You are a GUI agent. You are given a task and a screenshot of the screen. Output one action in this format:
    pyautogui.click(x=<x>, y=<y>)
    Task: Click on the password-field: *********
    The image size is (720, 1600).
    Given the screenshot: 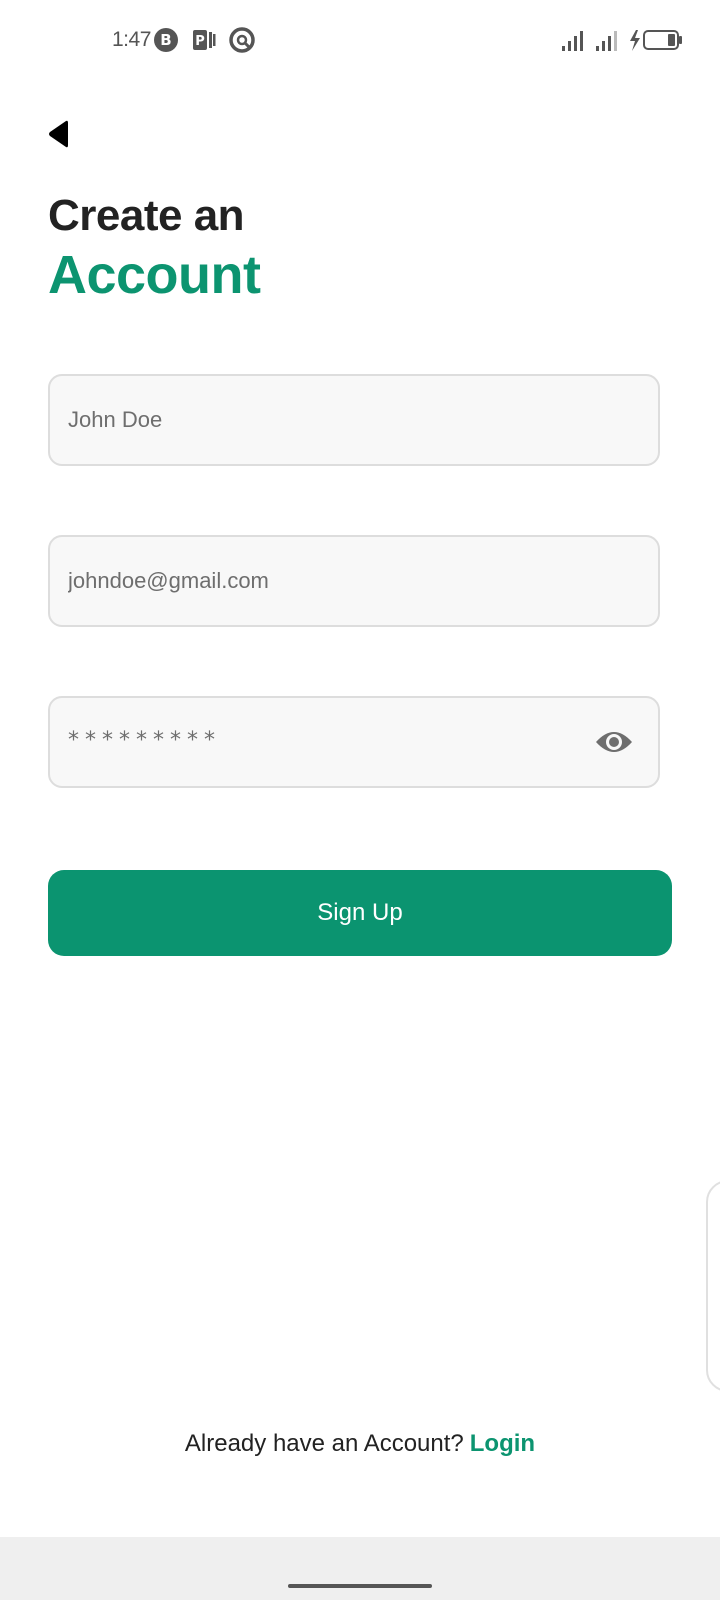 What is the action you would take?
    pyautogui.click(x=354, y=742)
    